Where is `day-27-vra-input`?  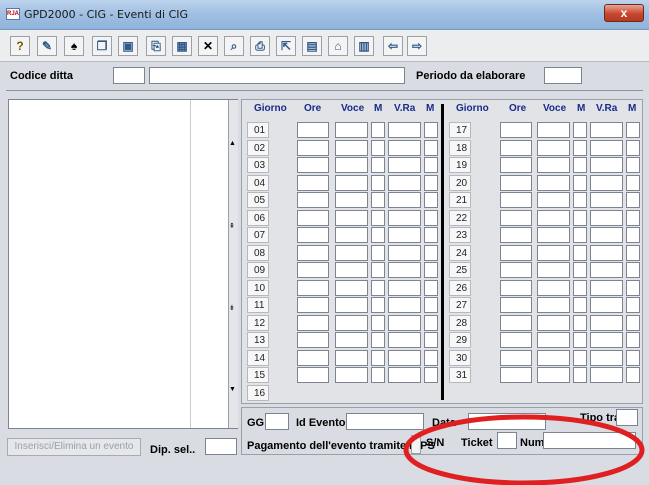
day-27-vra-input is located at coordinates (606, 305).